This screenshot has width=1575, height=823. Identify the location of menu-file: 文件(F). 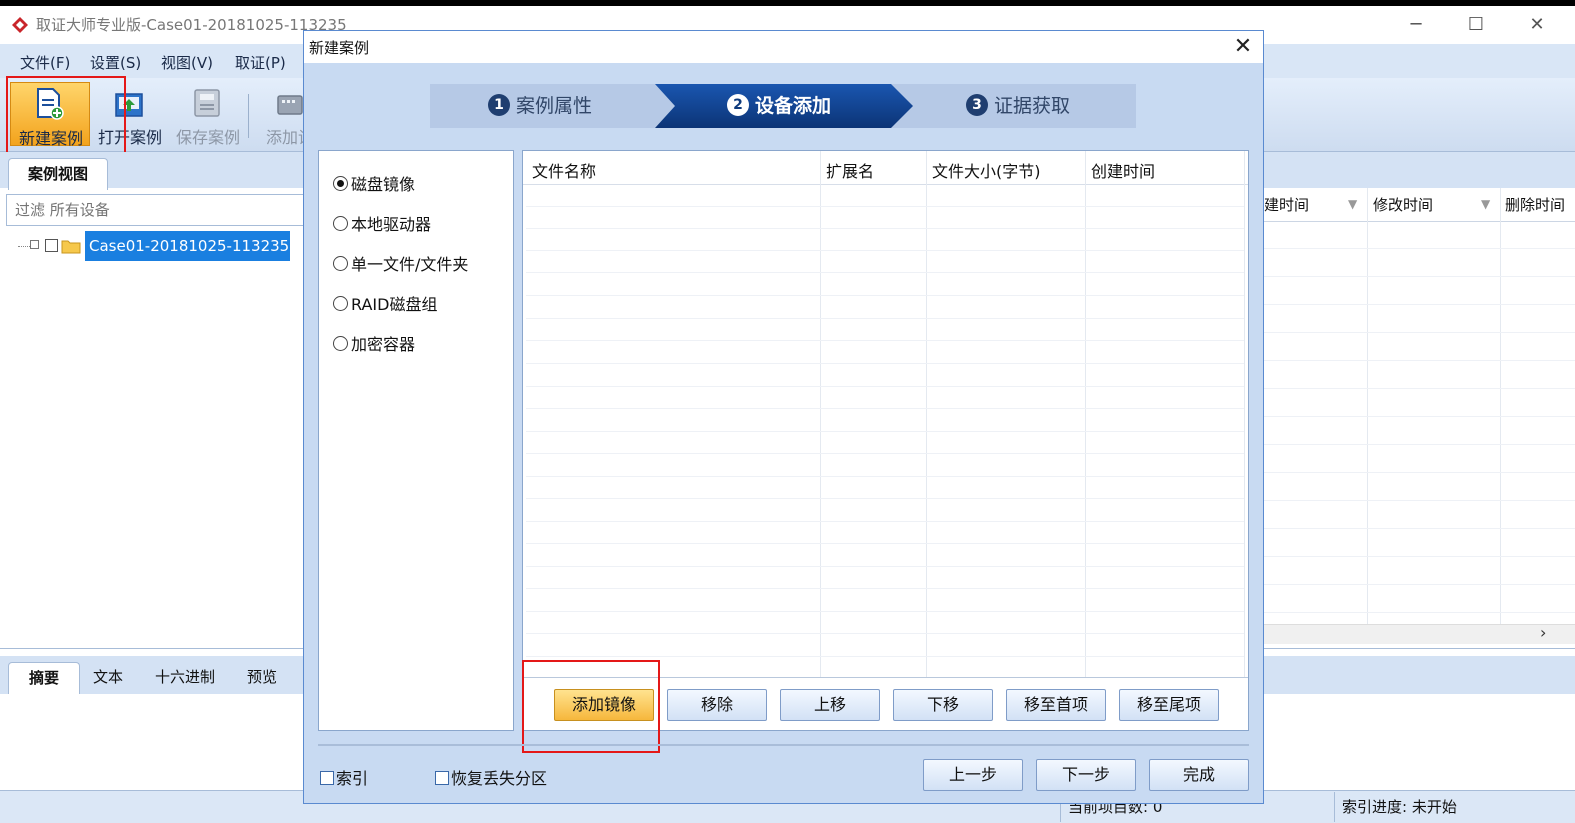
(45, 62).